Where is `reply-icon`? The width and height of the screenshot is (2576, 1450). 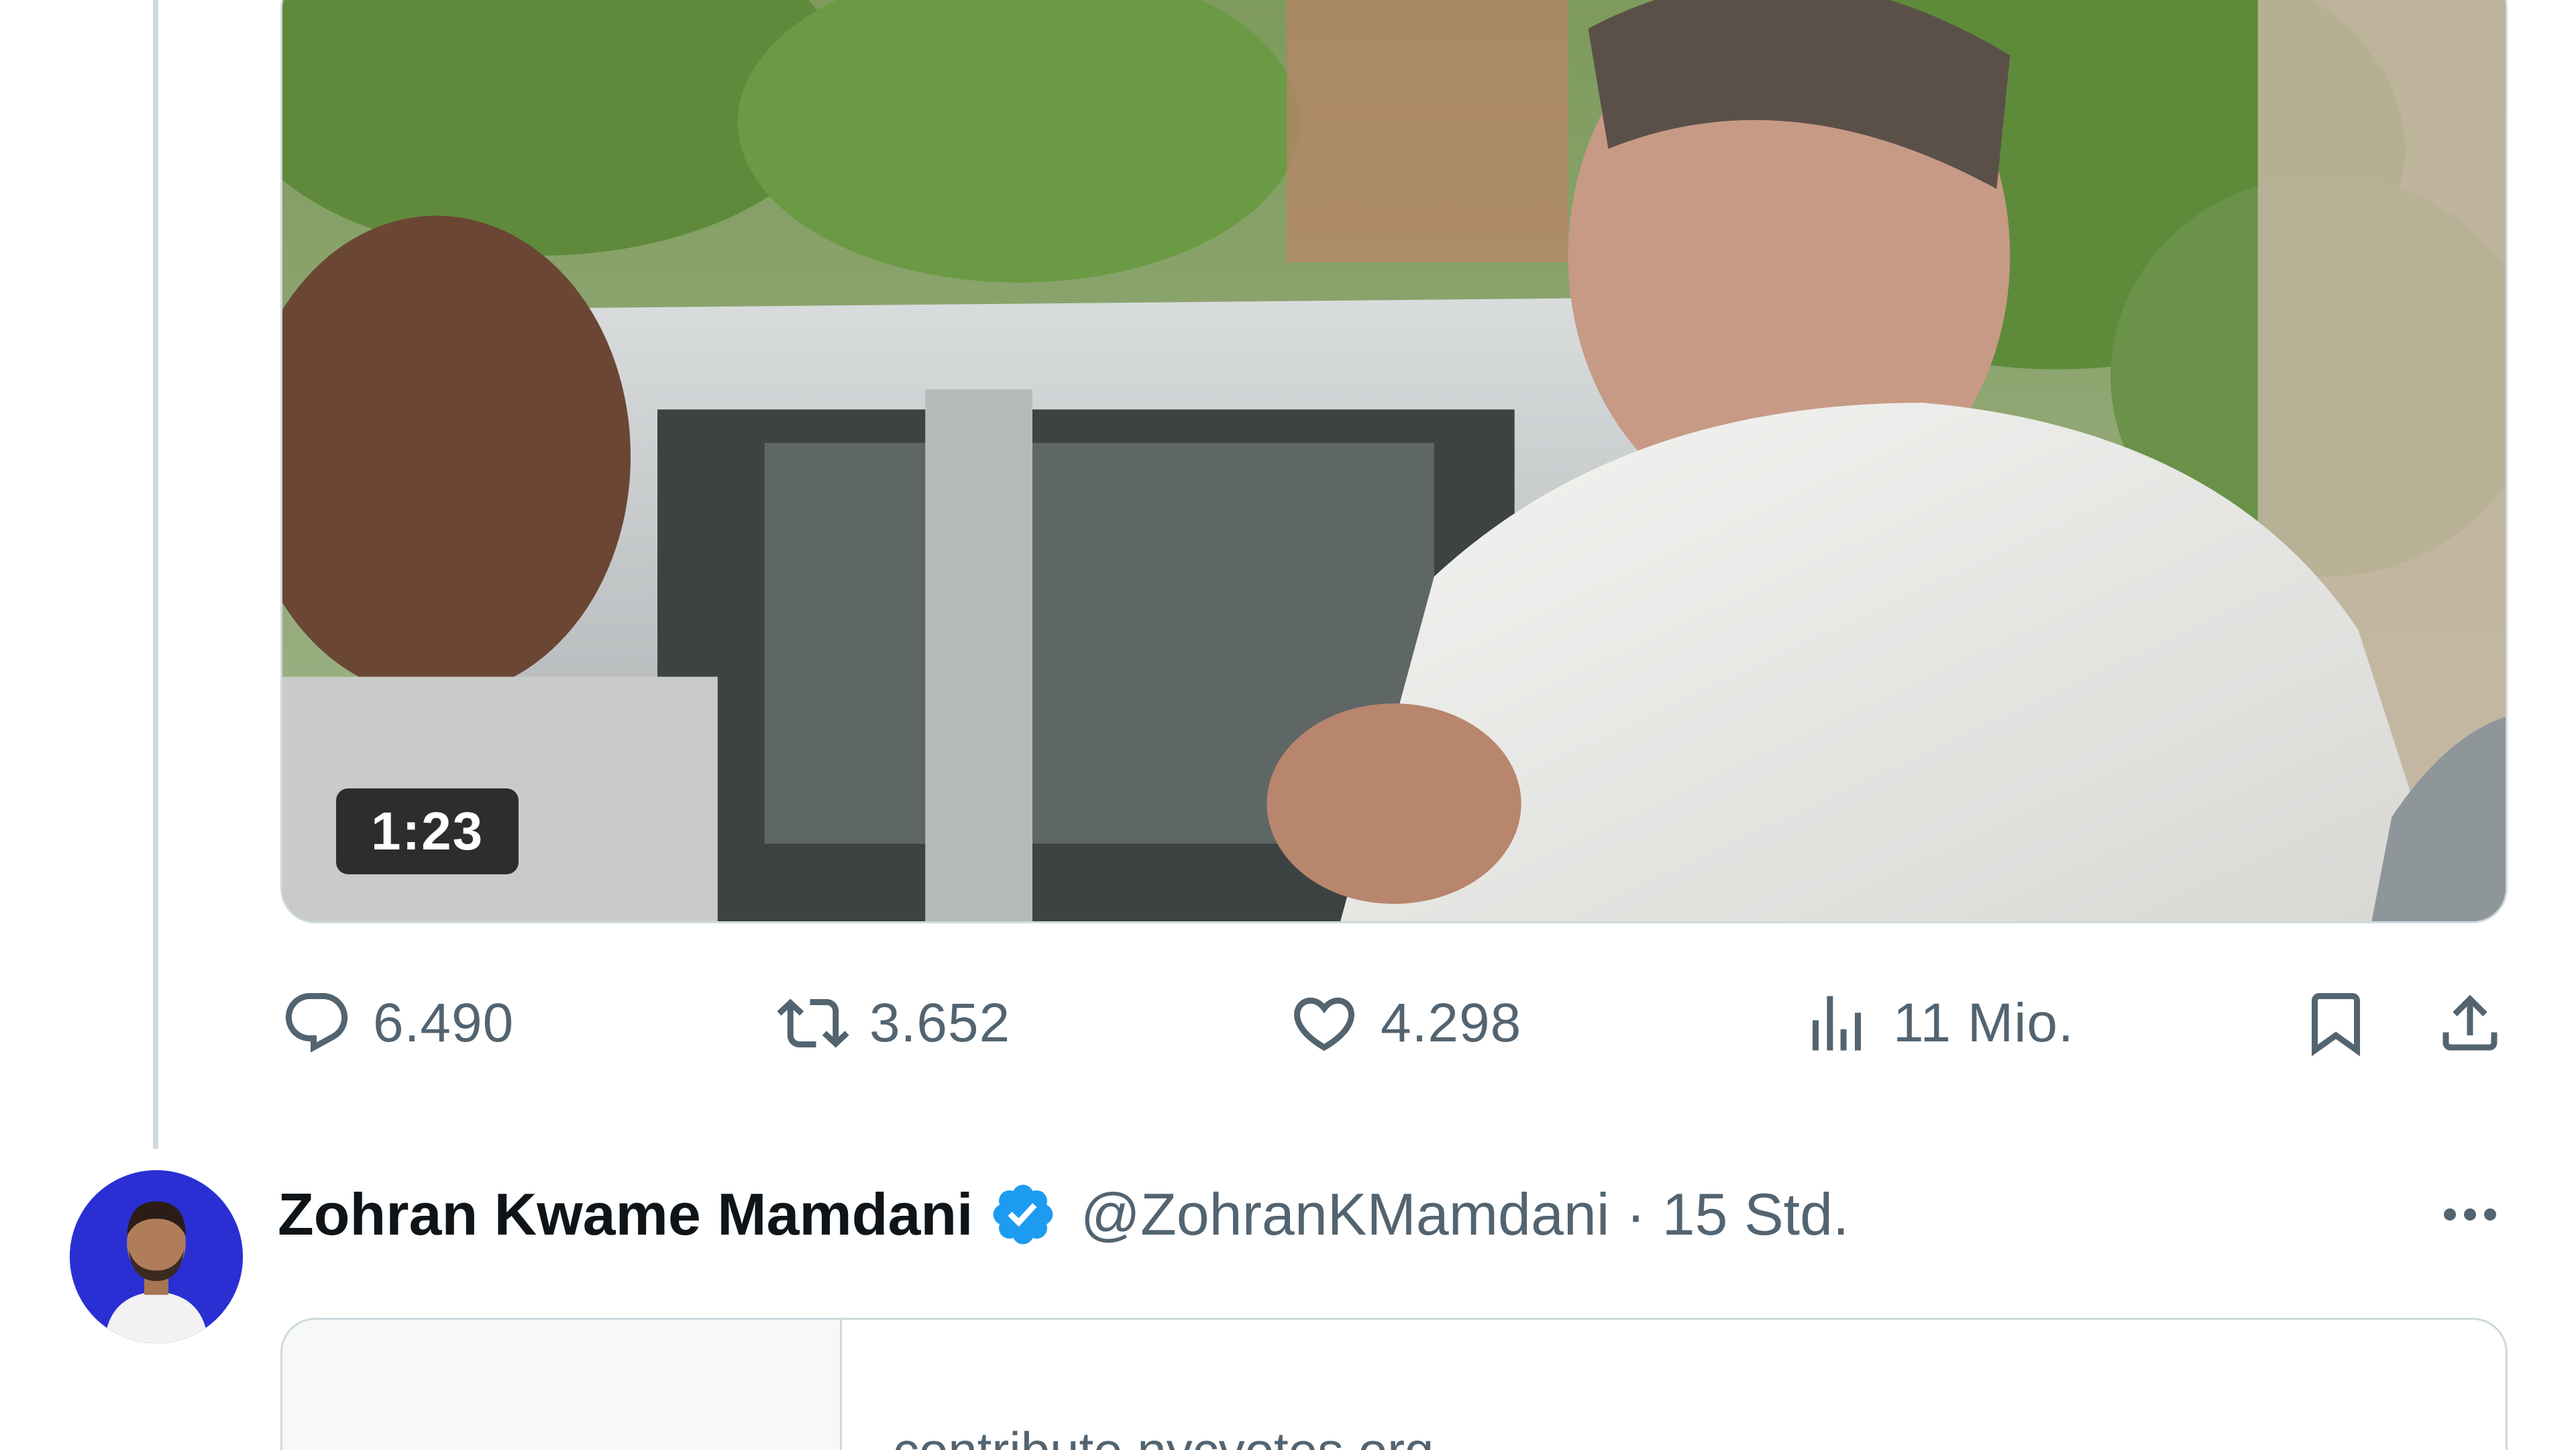 reply-icon is located at coordinates (316, 1023).